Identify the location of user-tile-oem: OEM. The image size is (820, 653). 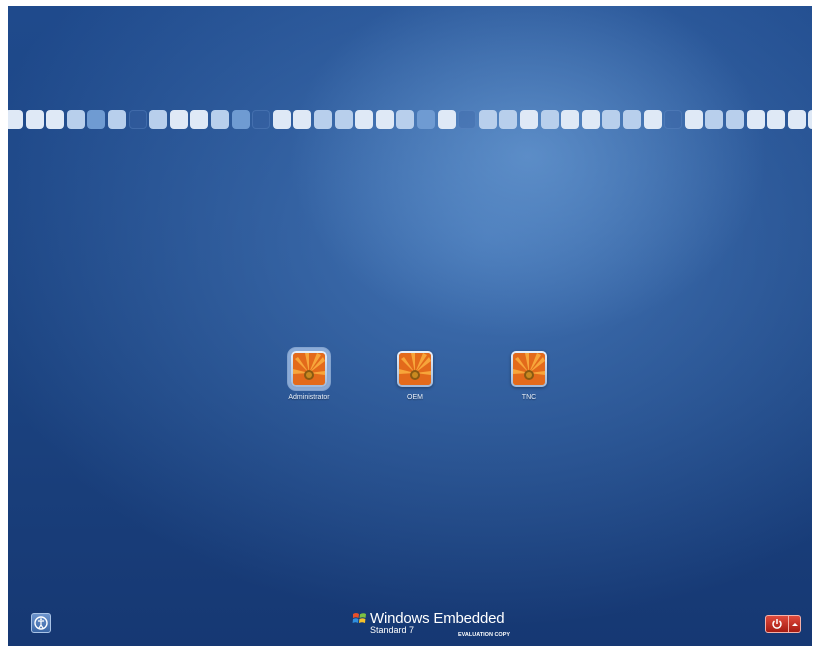
(415, 376).